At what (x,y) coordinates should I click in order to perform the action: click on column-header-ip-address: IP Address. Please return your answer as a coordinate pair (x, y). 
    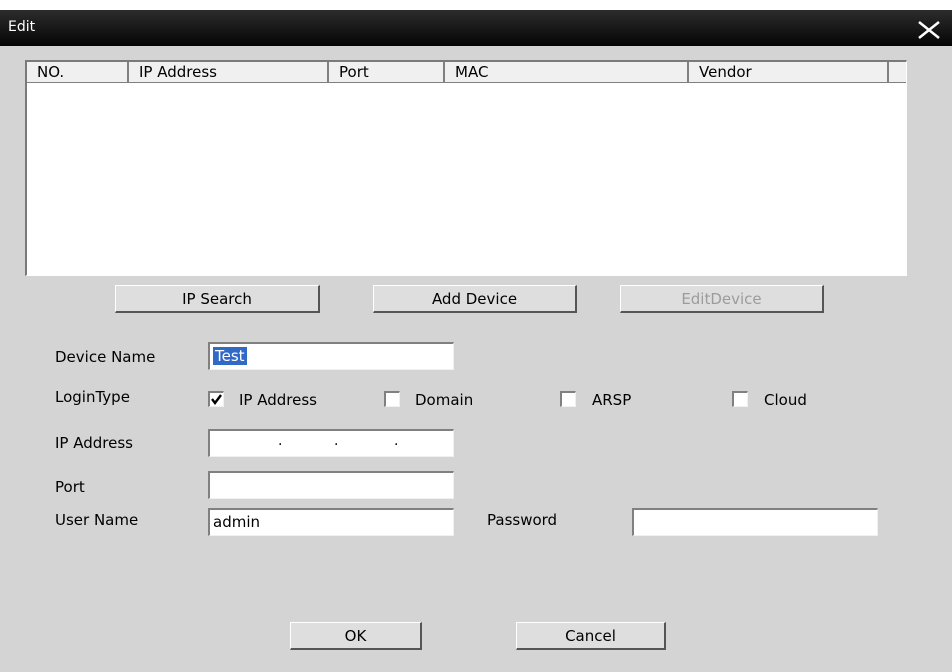
    Looking at the image, I should click on (229, 72).